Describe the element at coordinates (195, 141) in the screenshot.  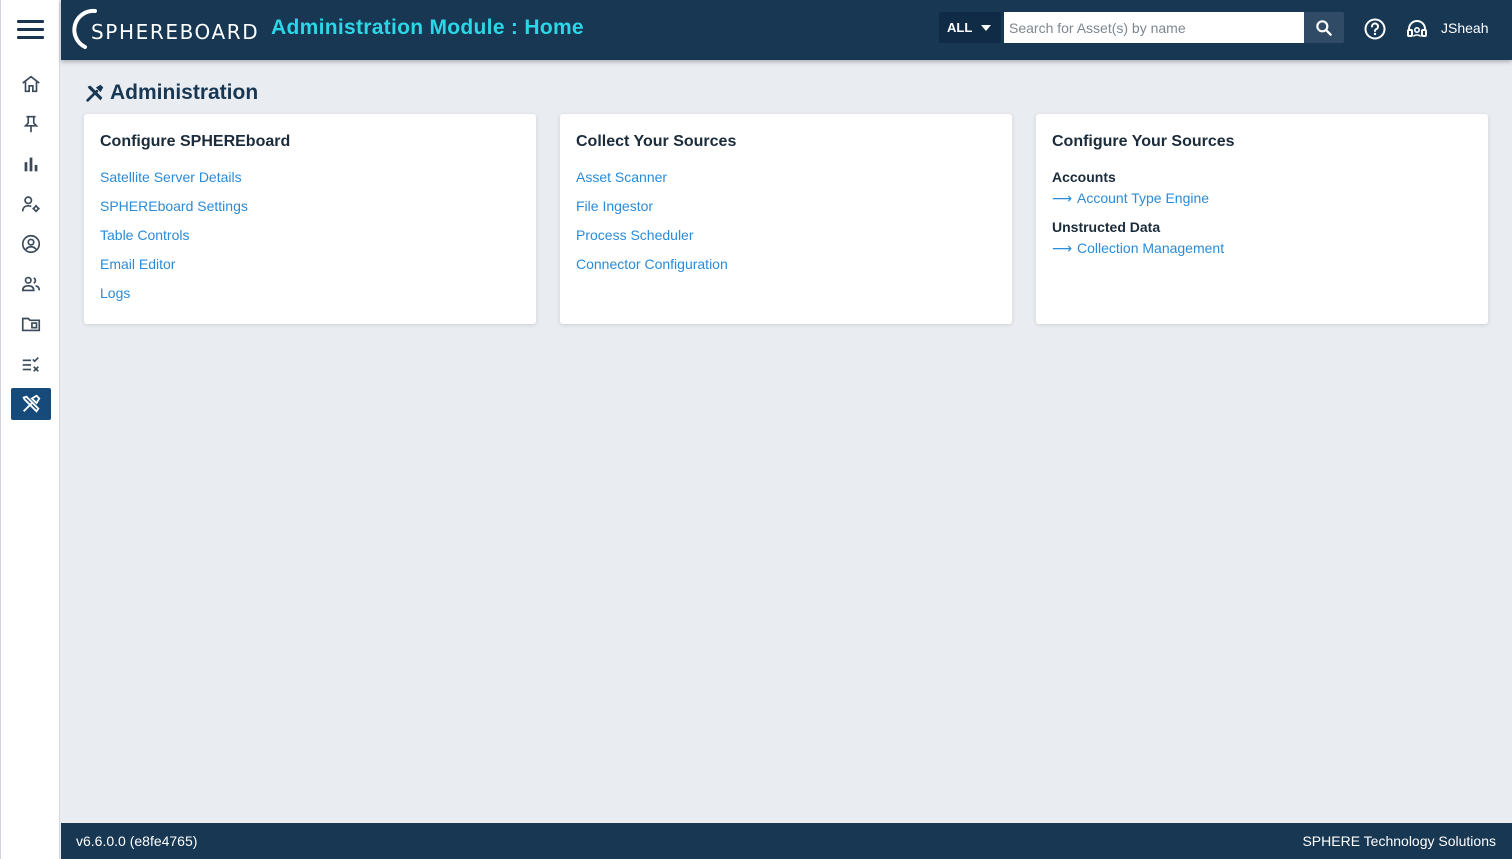
I see `card-title: Configure SPHEREboard` at that location.